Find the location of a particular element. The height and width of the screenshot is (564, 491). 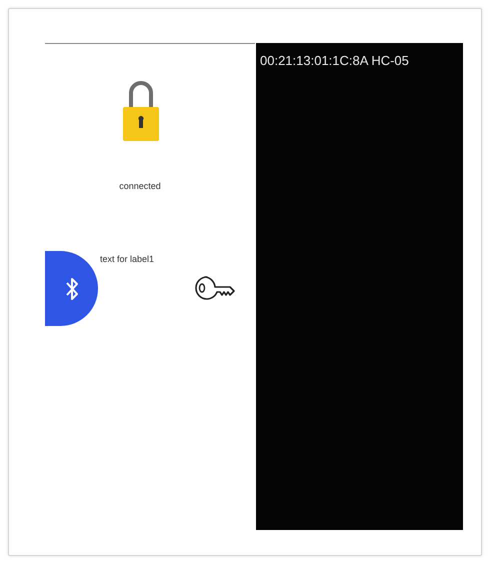

device-list-item: 00:21:13:01:1C:8A HC-05 is located at coordinates (359, 60).